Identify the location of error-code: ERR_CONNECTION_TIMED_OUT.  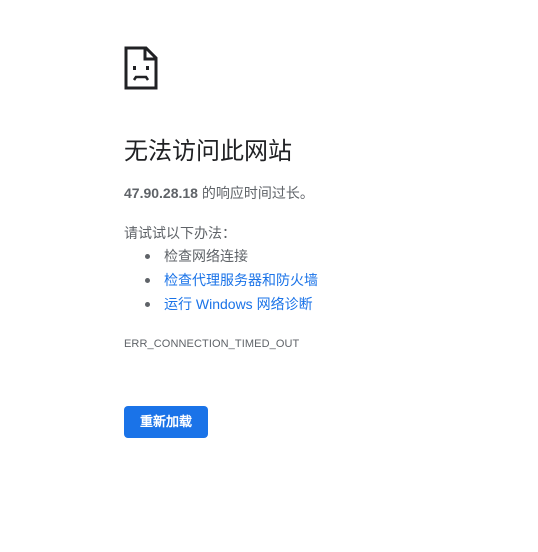
(212, 344).